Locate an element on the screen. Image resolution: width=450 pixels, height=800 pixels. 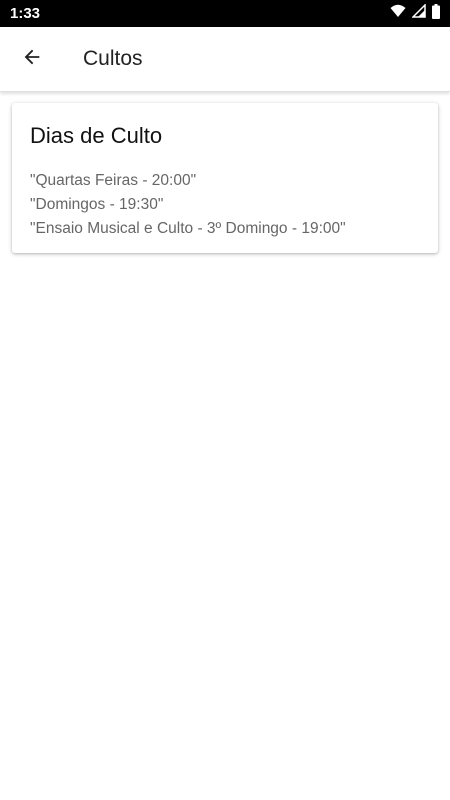
back-button is located at coordinates (32, 59).